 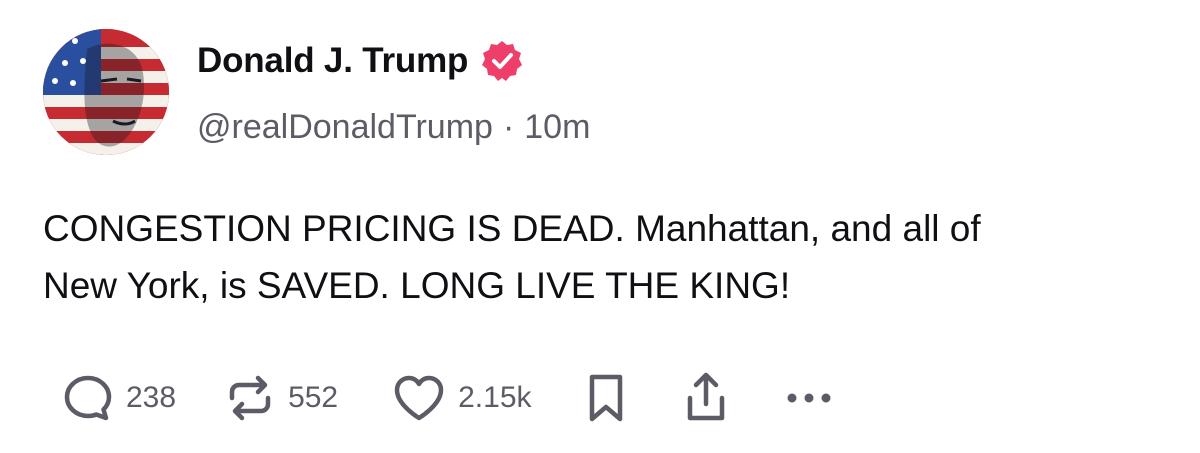 I want to click on reply-button: 238, so click(x=119, y=398).